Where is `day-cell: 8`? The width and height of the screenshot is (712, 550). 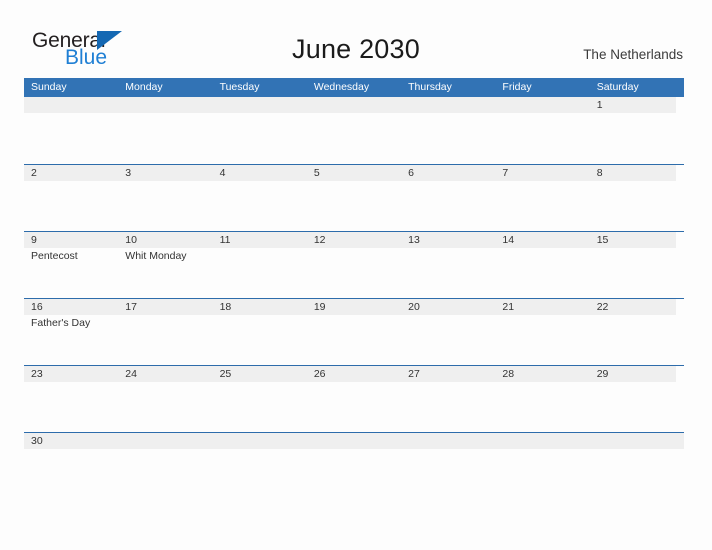 day-cell: 8 is located at coordinates (637, 198).